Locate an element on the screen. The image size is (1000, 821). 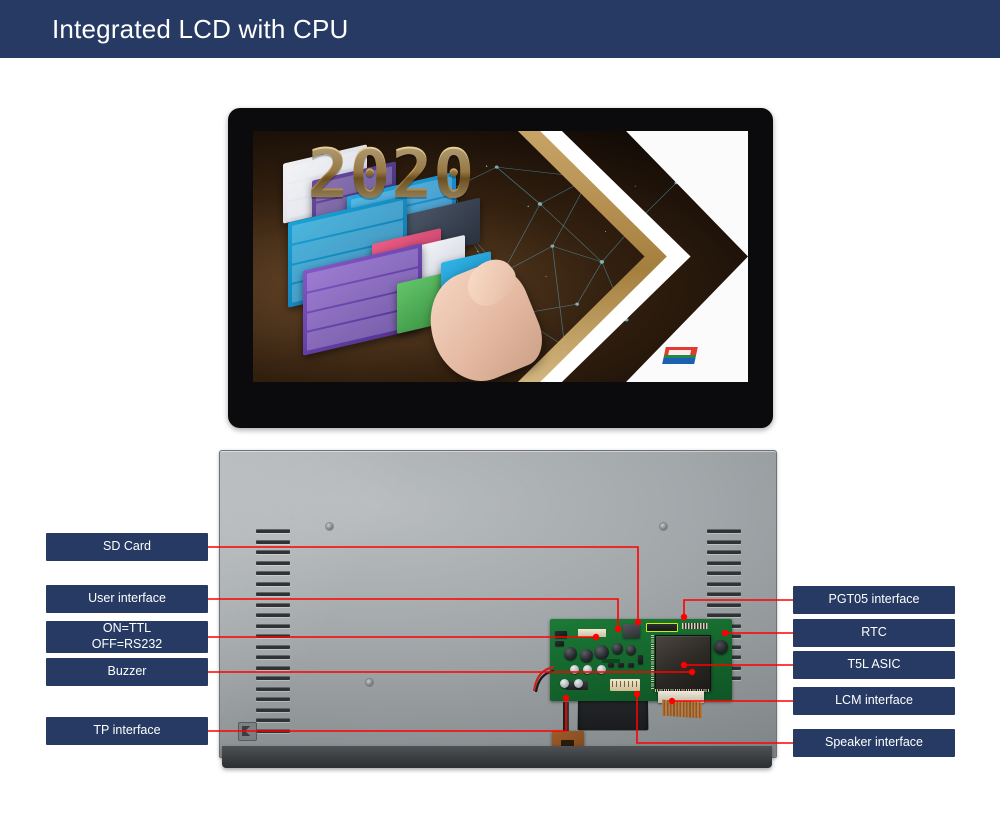
callout-pgt05-interface: PGT05 interface is located at coordinates (874, 600).